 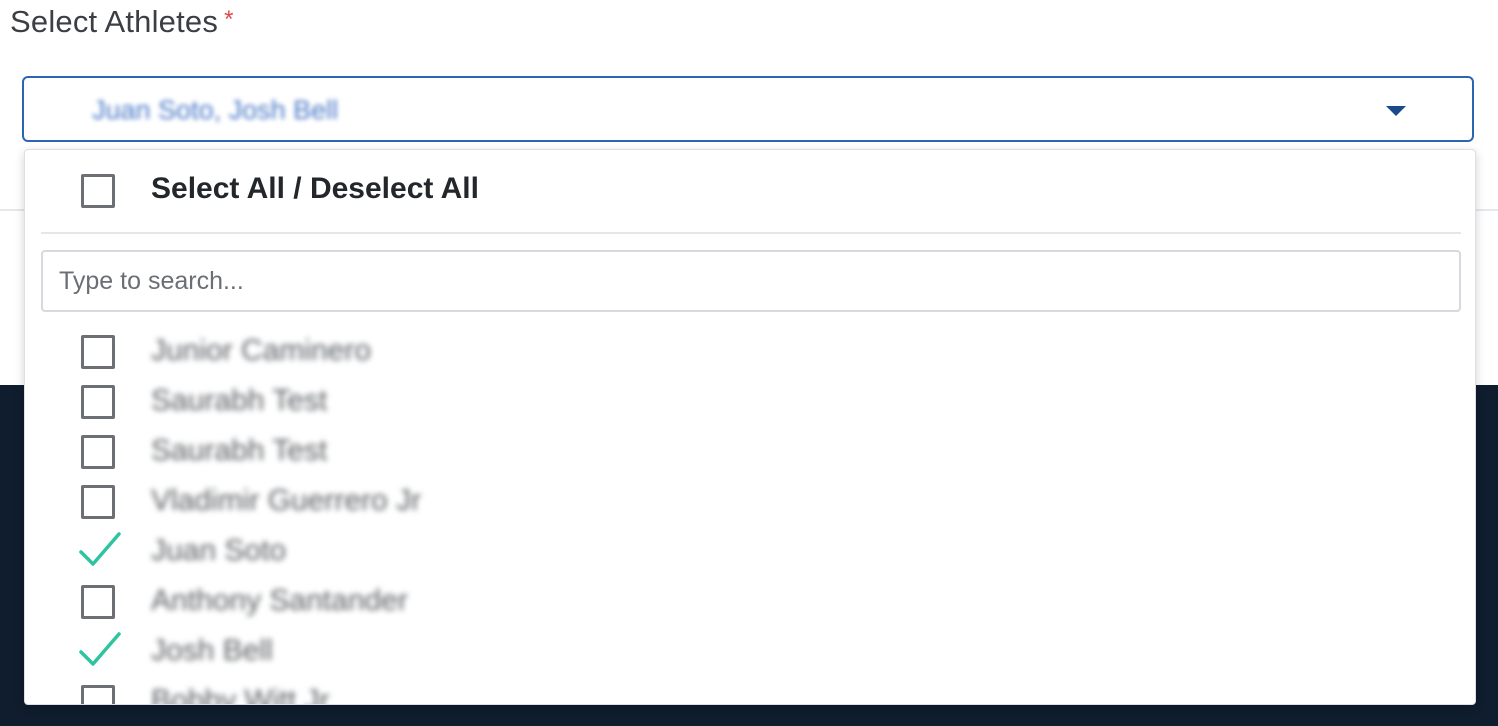 What do you see at coordinates (751, 281) in the screenshot?
I see `athlete-search-input` at bounding box center [751, 281].